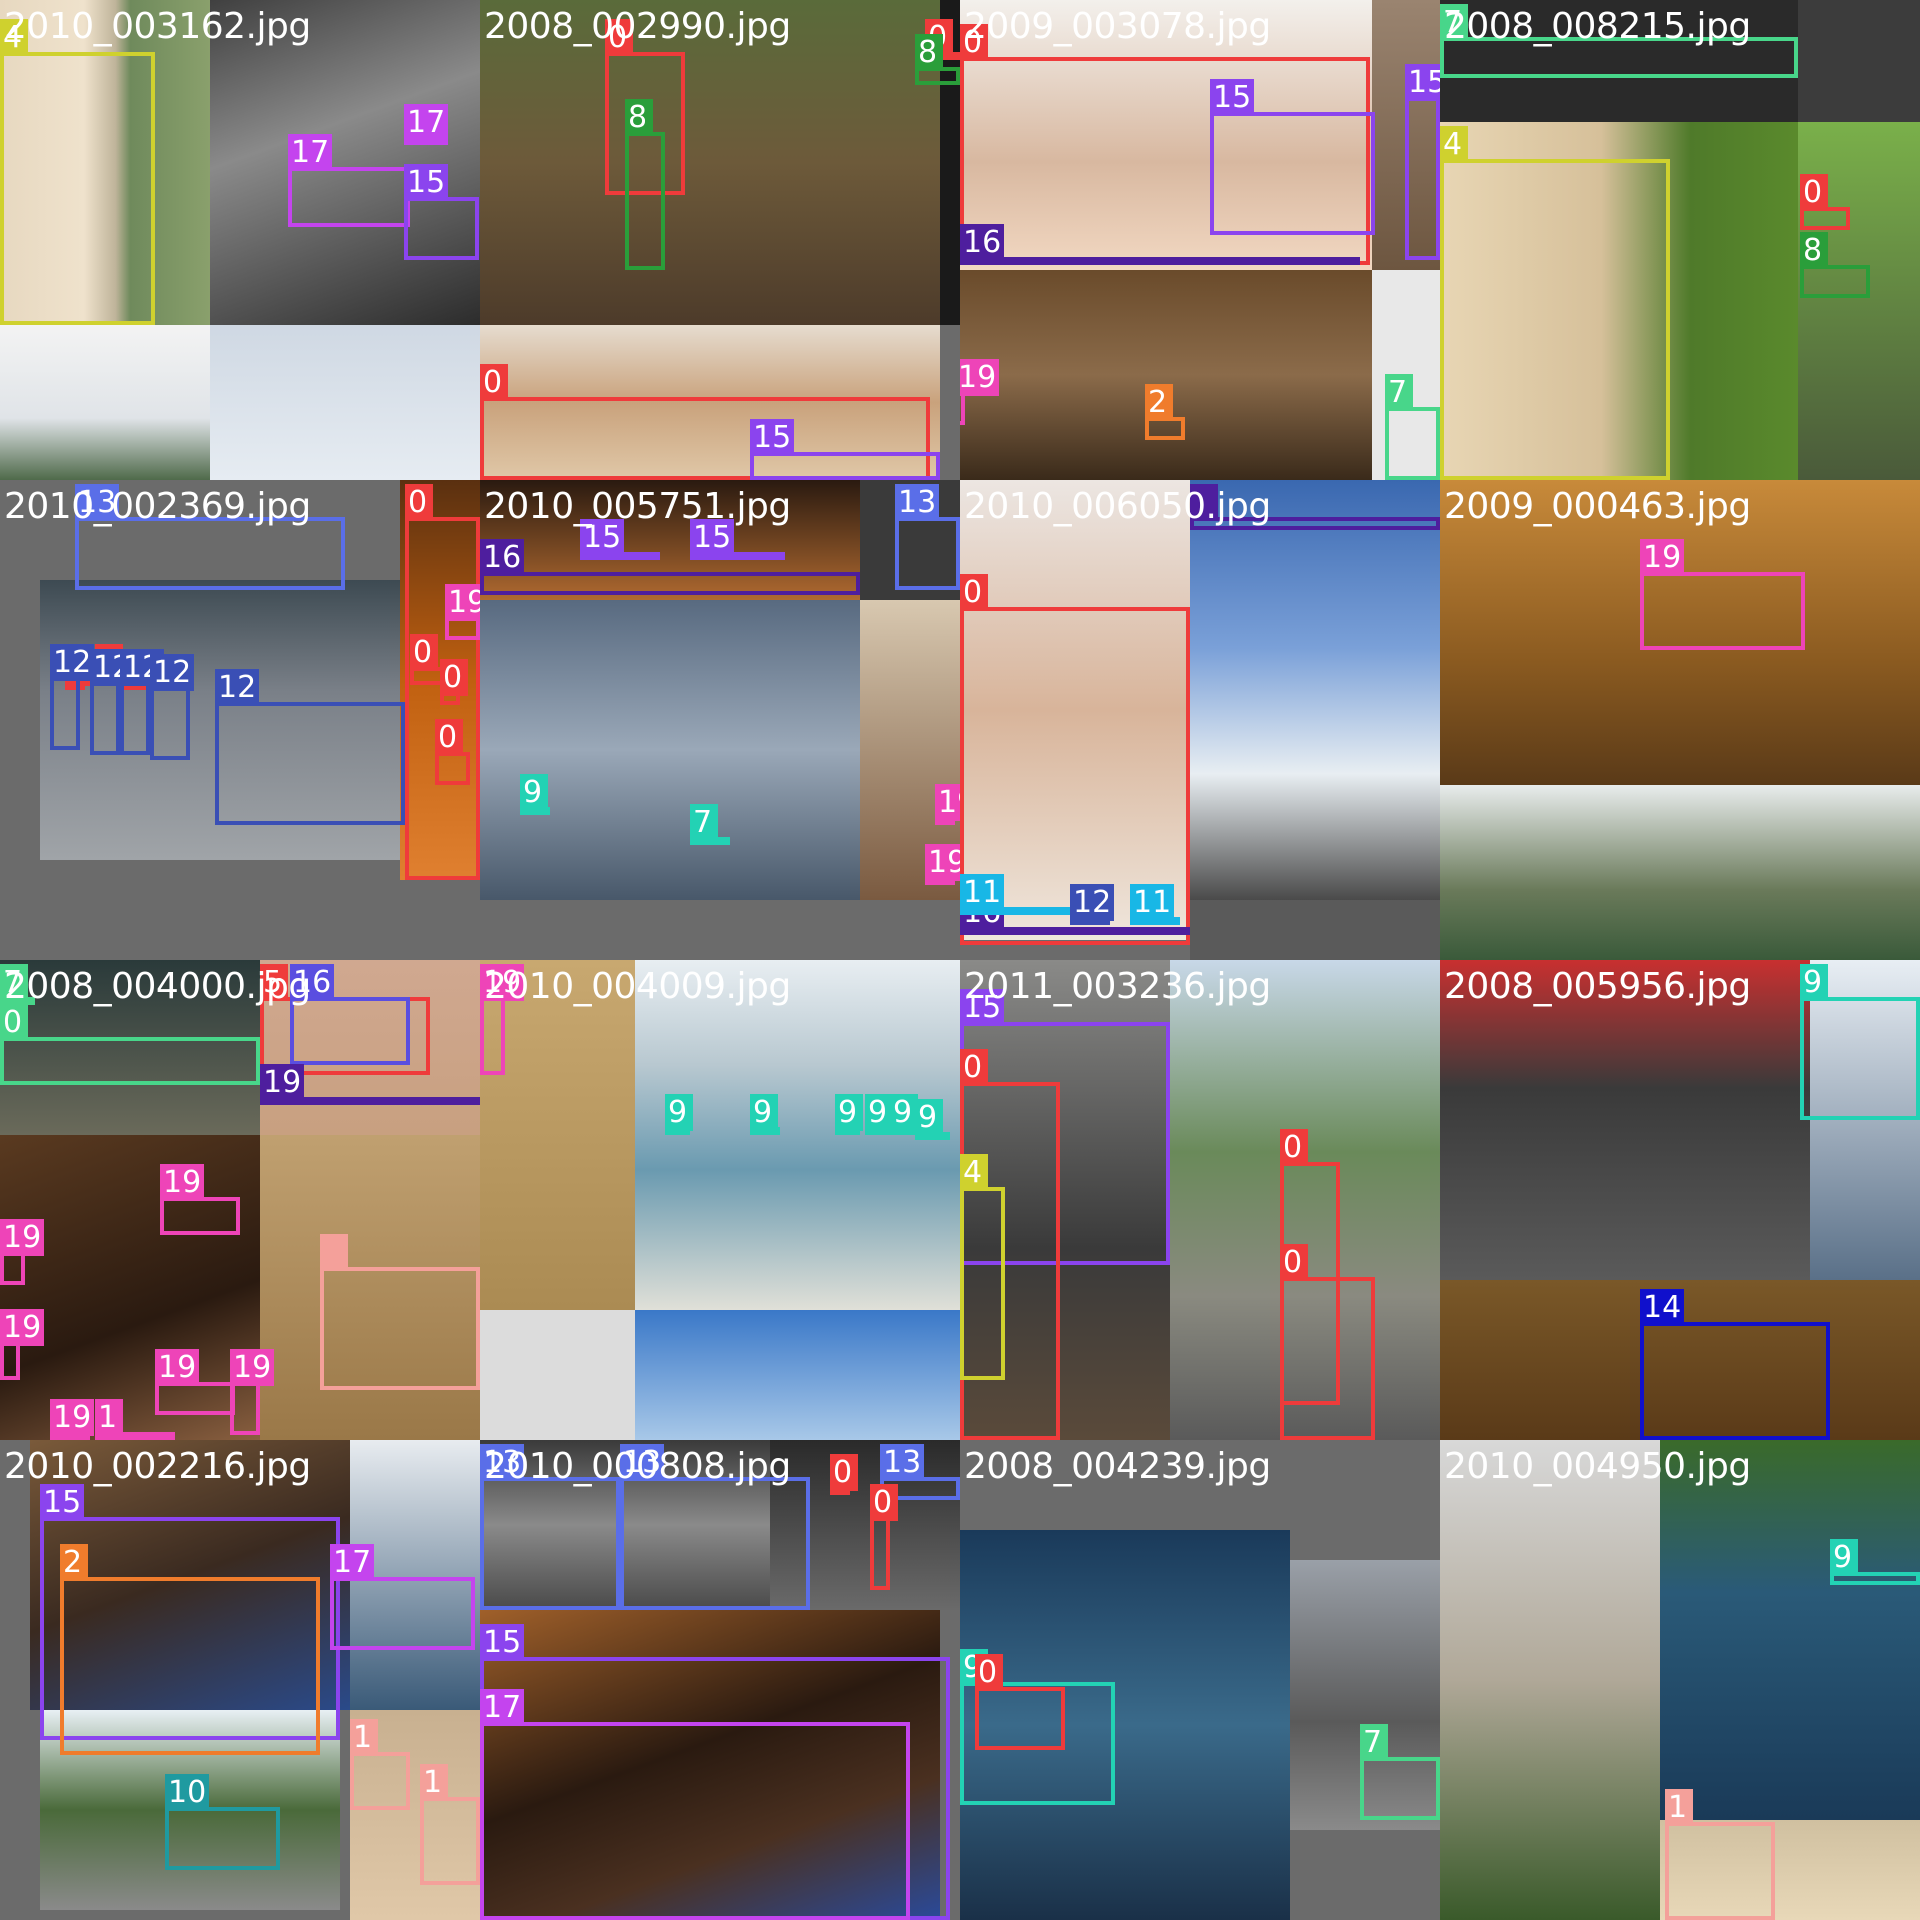  Describe the element at coordinates (1200, 1200) in the screenshot. I see `mosaic-tile: 15 0 4 0 0 2011_003236.jpg` at that location.